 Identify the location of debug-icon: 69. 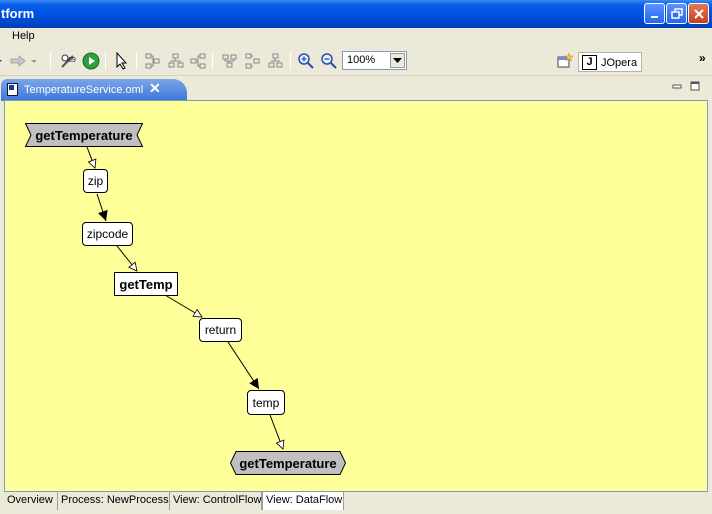
(68, 61).